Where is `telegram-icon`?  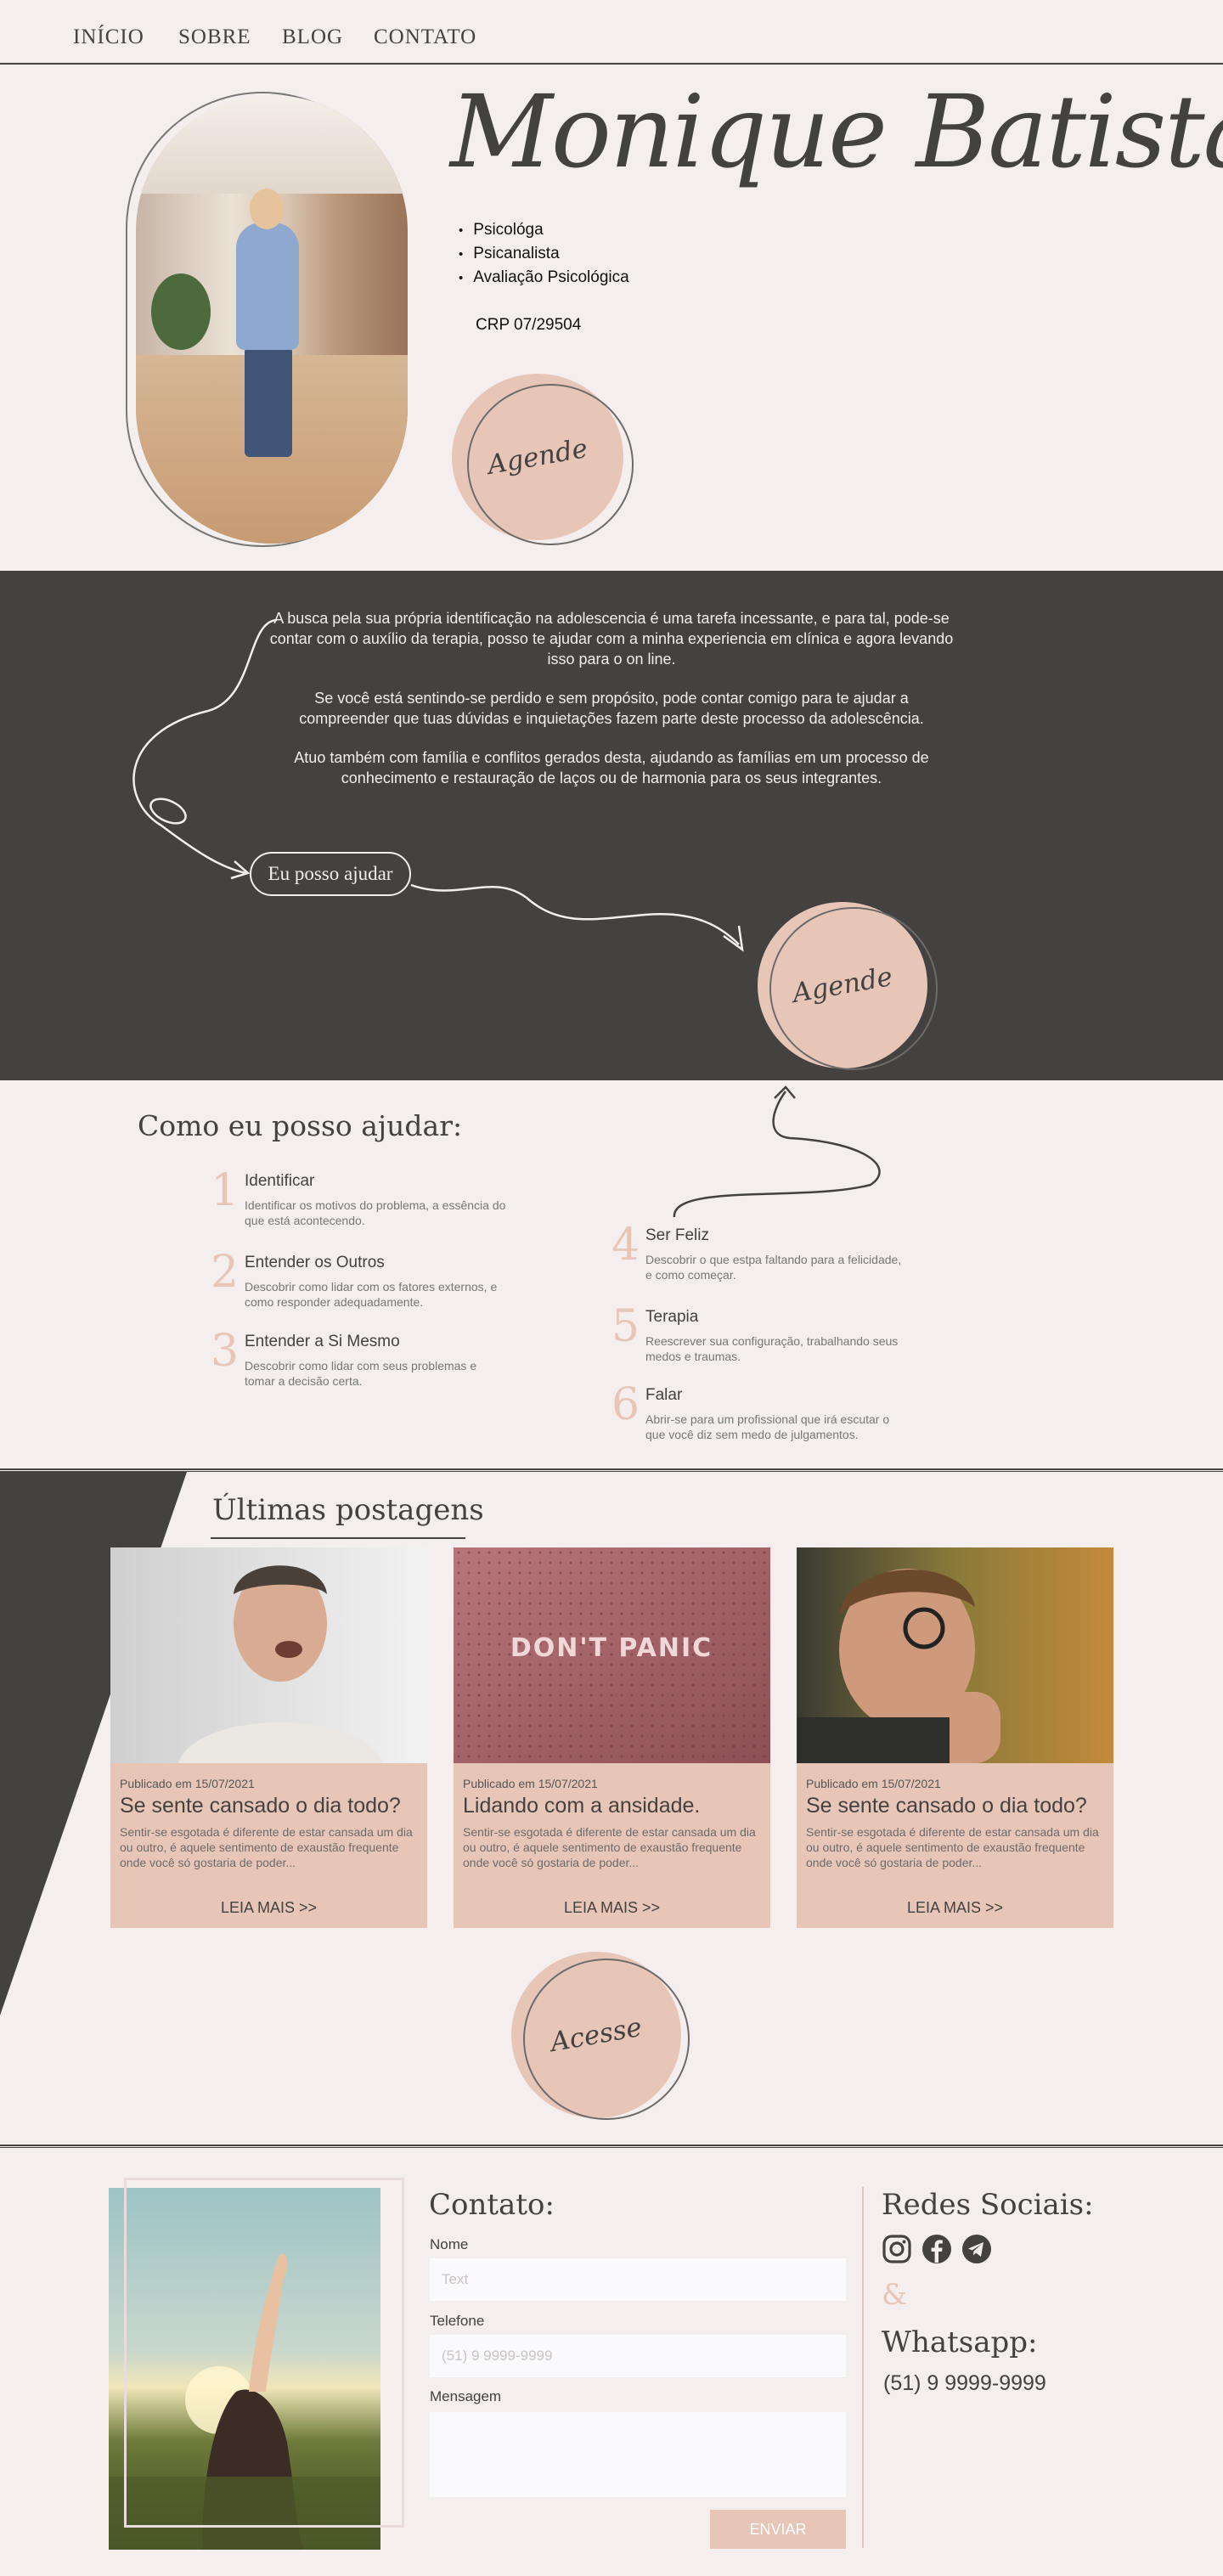 telegram-icon is located at coordinates (976, 2249).